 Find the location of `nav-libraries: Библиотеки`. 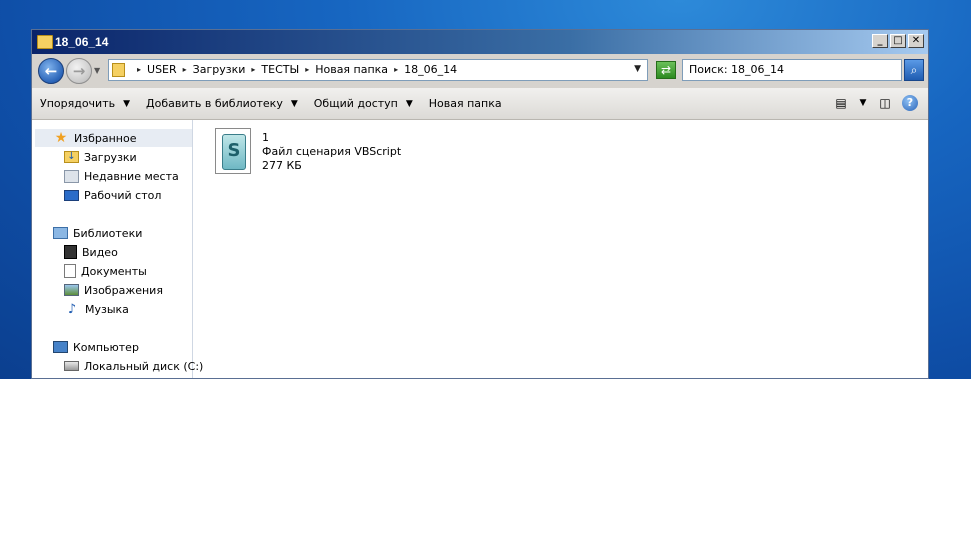

nav-libraries: Библиотеки is located at coordinates (97, 233).